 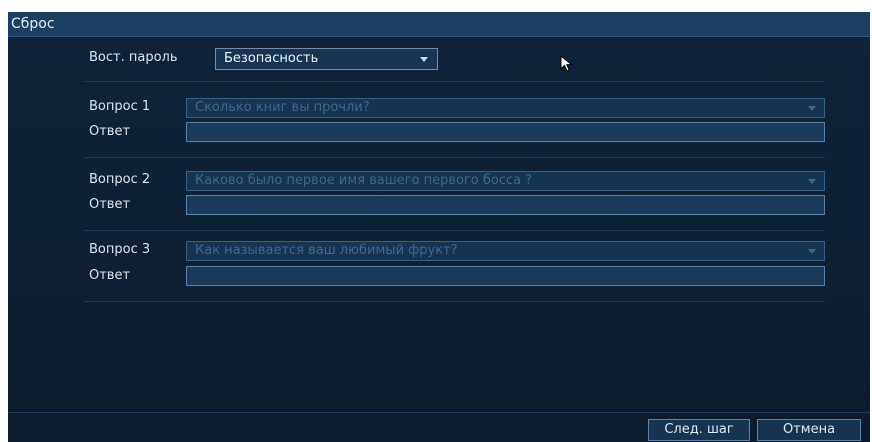 I want to click on mouse-pointer-icon, so click(x=566, y=63).